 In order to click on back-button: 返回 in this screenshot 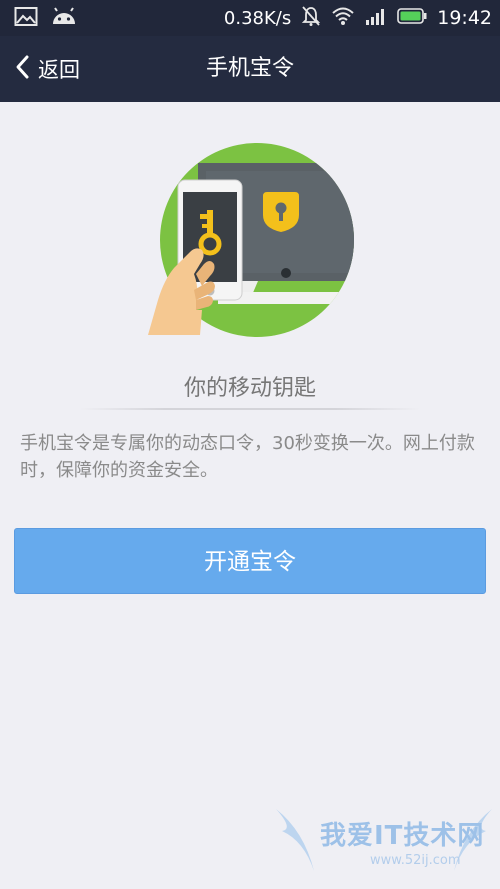, I will do `click(47, 69)`.